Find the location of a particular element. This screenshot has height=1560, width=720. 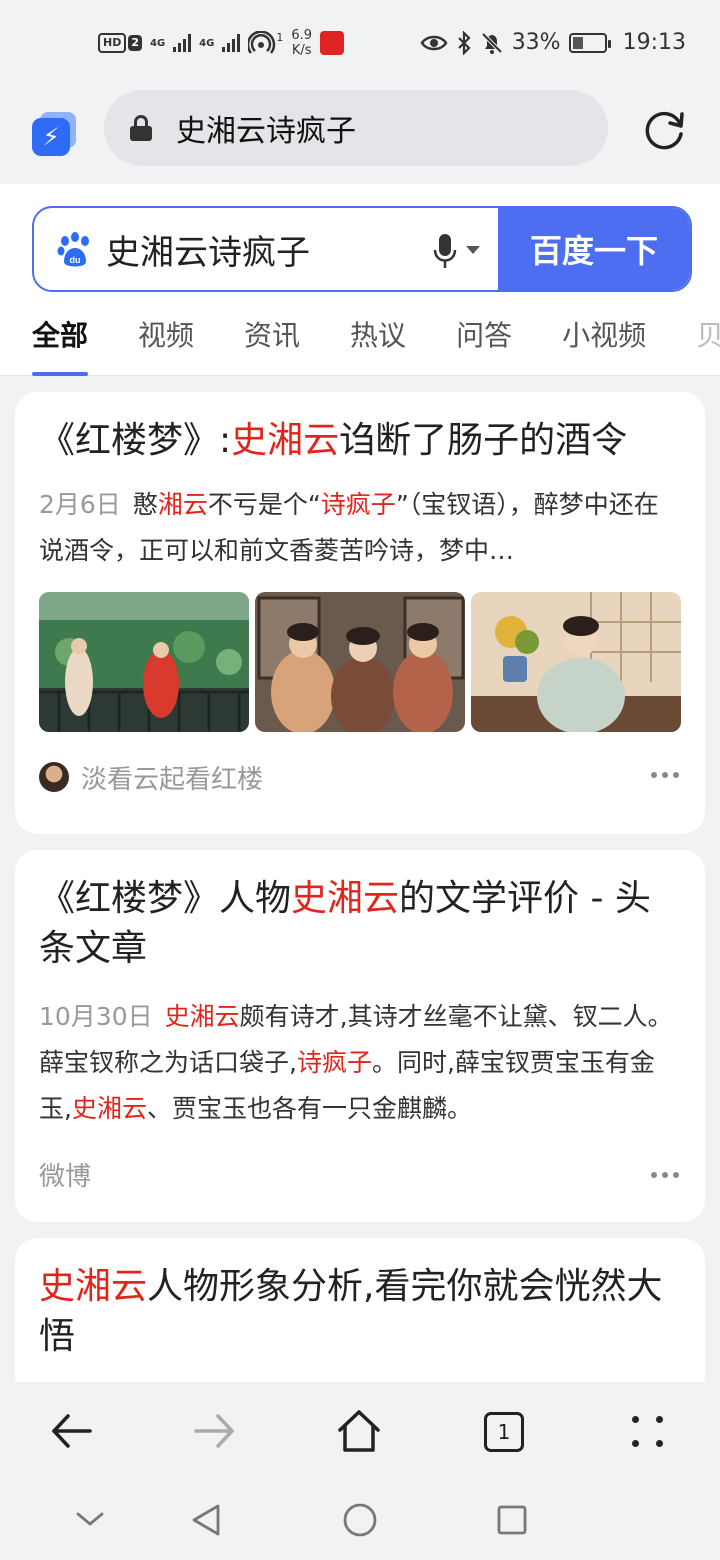

tabs-count-button: 1 is located at coordinates (504, 1432).